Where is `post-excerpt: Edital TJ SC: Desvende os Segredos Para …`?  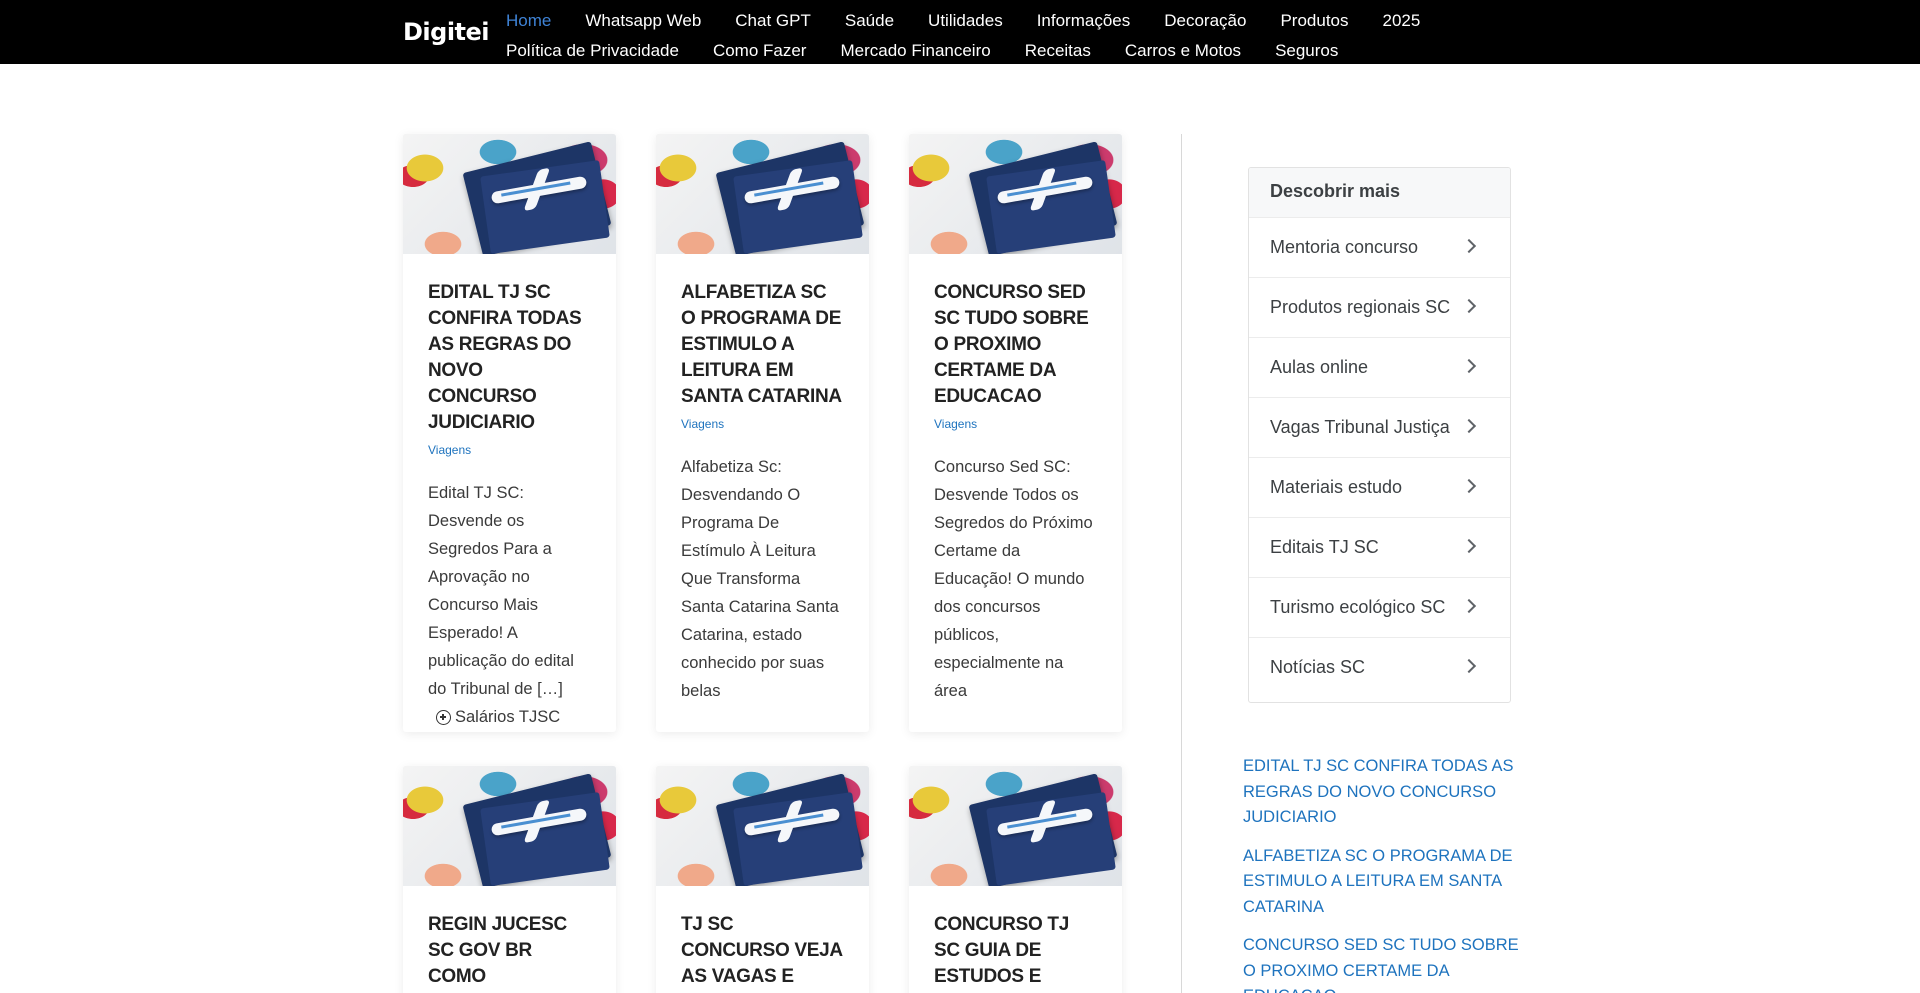
post-excerpt: Edital TJ SC: Desvende os Segredos Para … is located at coordinates (501, 591).